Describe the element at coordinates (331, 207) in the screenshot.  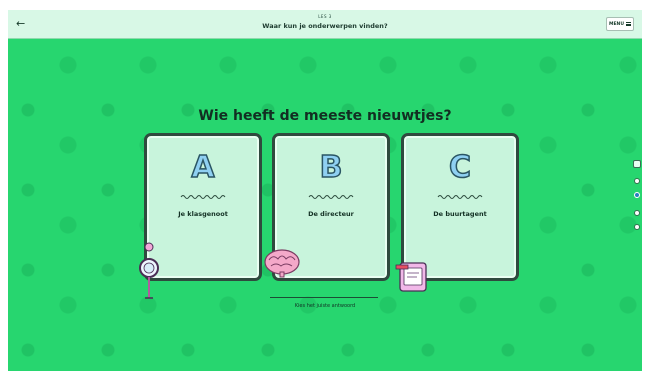
I see `answer-card-b: B De directeur` at that location.